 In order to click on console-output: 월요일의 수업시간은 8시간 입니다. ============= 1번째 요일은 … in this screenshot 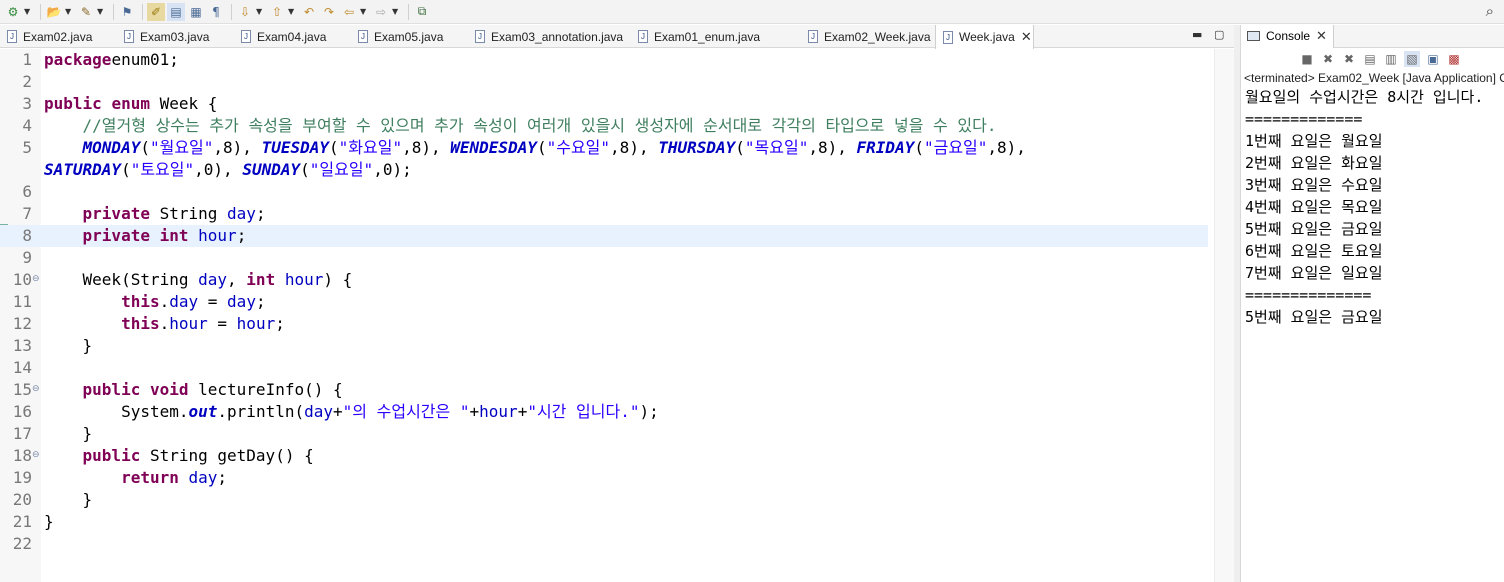, I will do `click(1372, 207)`.